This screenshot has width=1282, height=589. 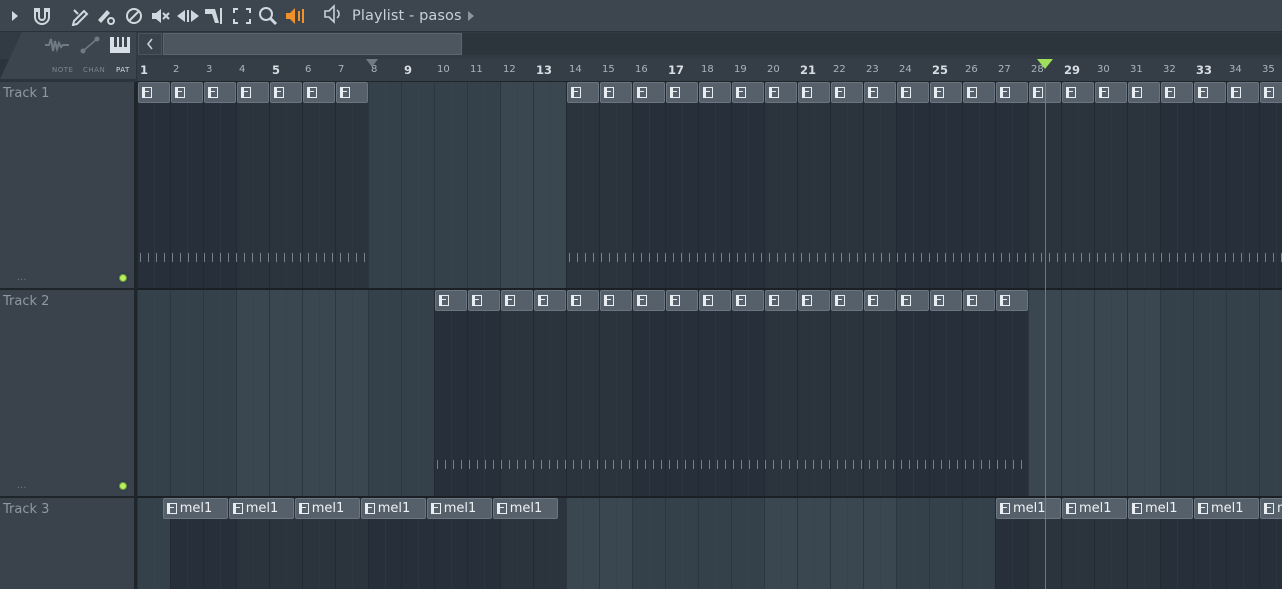 I want to click on chan-mode-label: CHAN, so click(x=94, y=70).